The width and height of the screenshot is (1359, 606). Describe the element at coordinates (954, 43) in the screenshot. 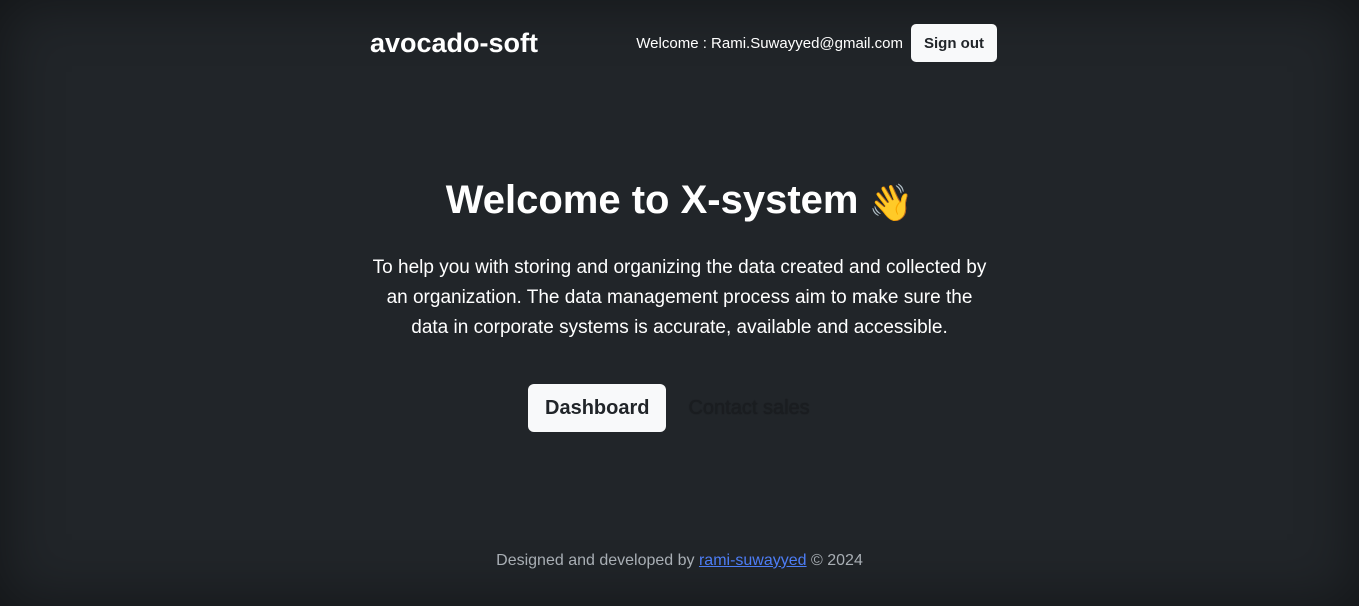

I see `sign-out-button: Sign out` at that location.